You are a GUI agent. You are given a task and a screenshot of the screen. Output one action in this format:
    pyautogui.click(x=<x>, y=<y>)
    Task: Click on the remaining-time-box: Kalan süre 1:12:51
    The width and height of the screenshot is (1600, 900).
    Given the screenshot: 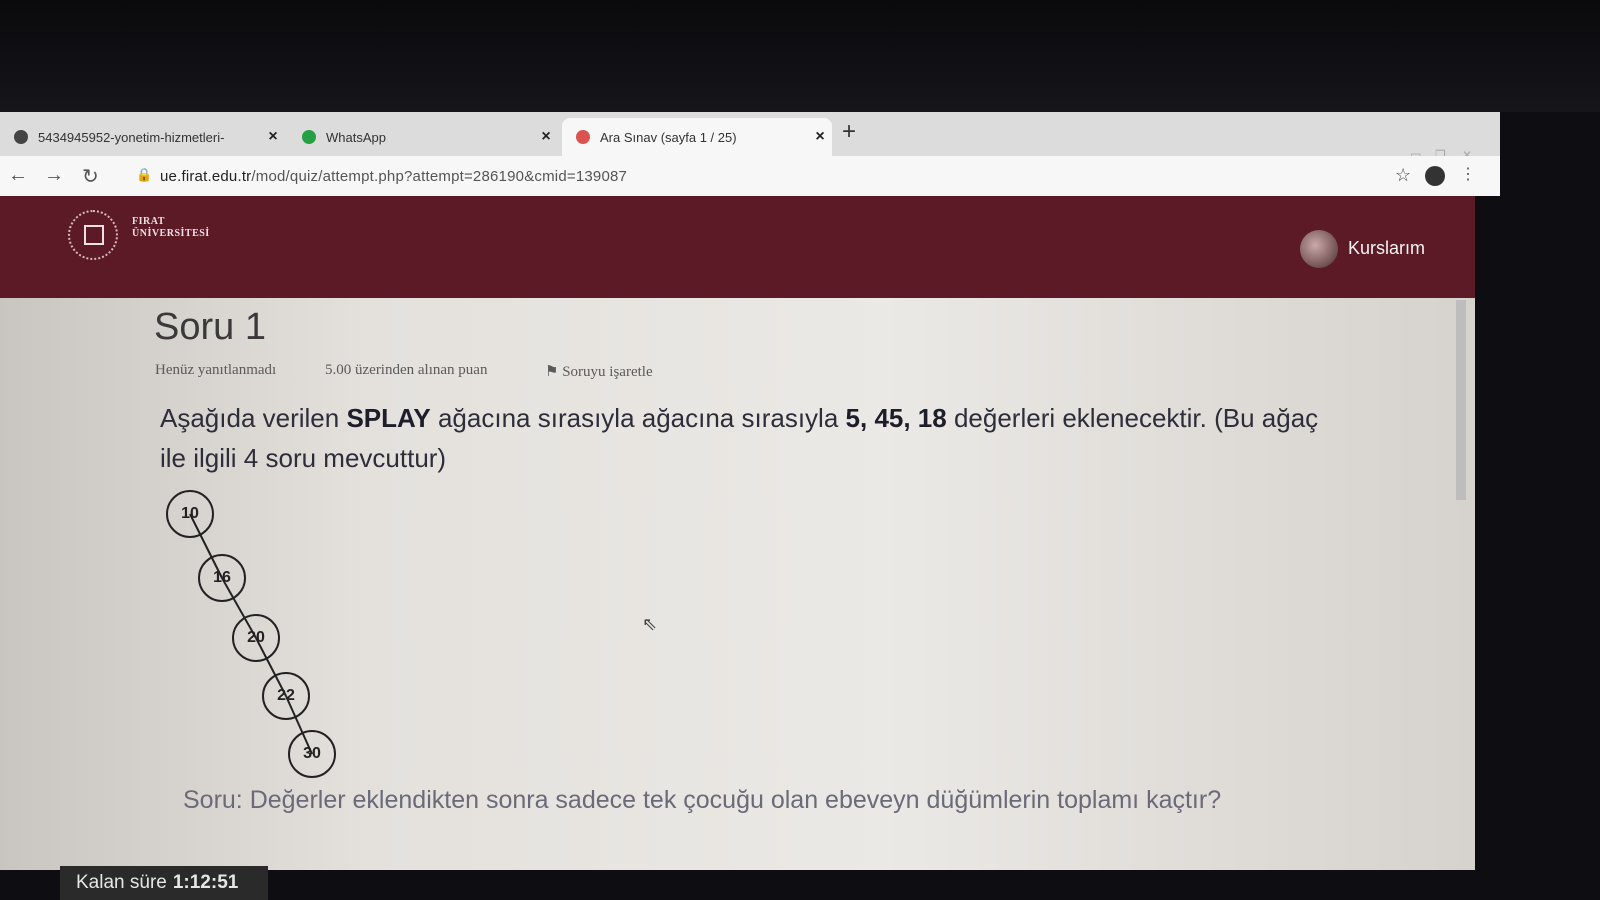 What is the action you would take?
    pyautogui.click(x=164, y=883)
    